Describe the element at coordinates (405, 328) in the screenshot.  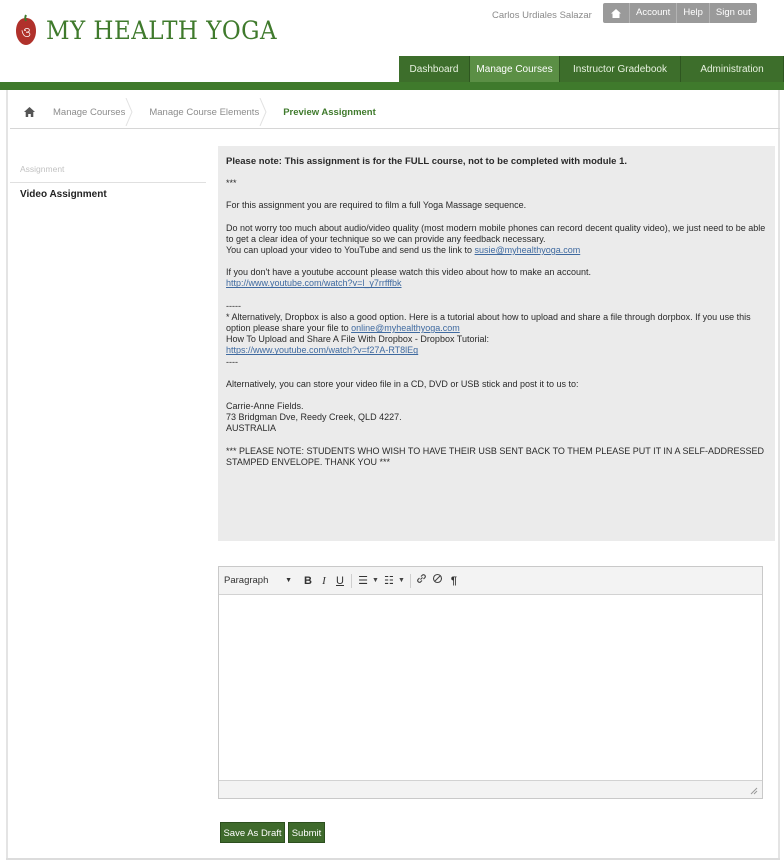
I see `email-link-online: online@myhealthyoga.com` at that location.